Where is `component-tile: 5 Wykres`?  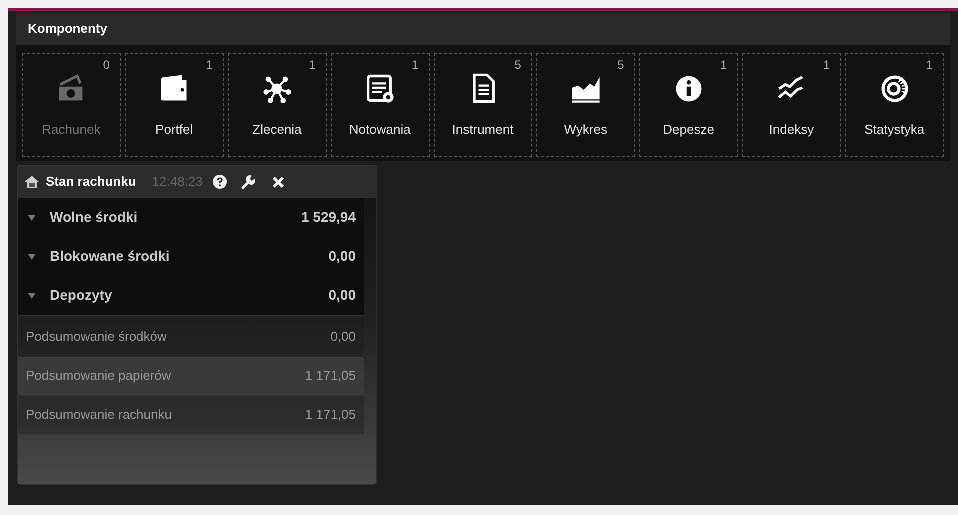 component-tile: 5 Wykres is located at coordinates (586, 105).